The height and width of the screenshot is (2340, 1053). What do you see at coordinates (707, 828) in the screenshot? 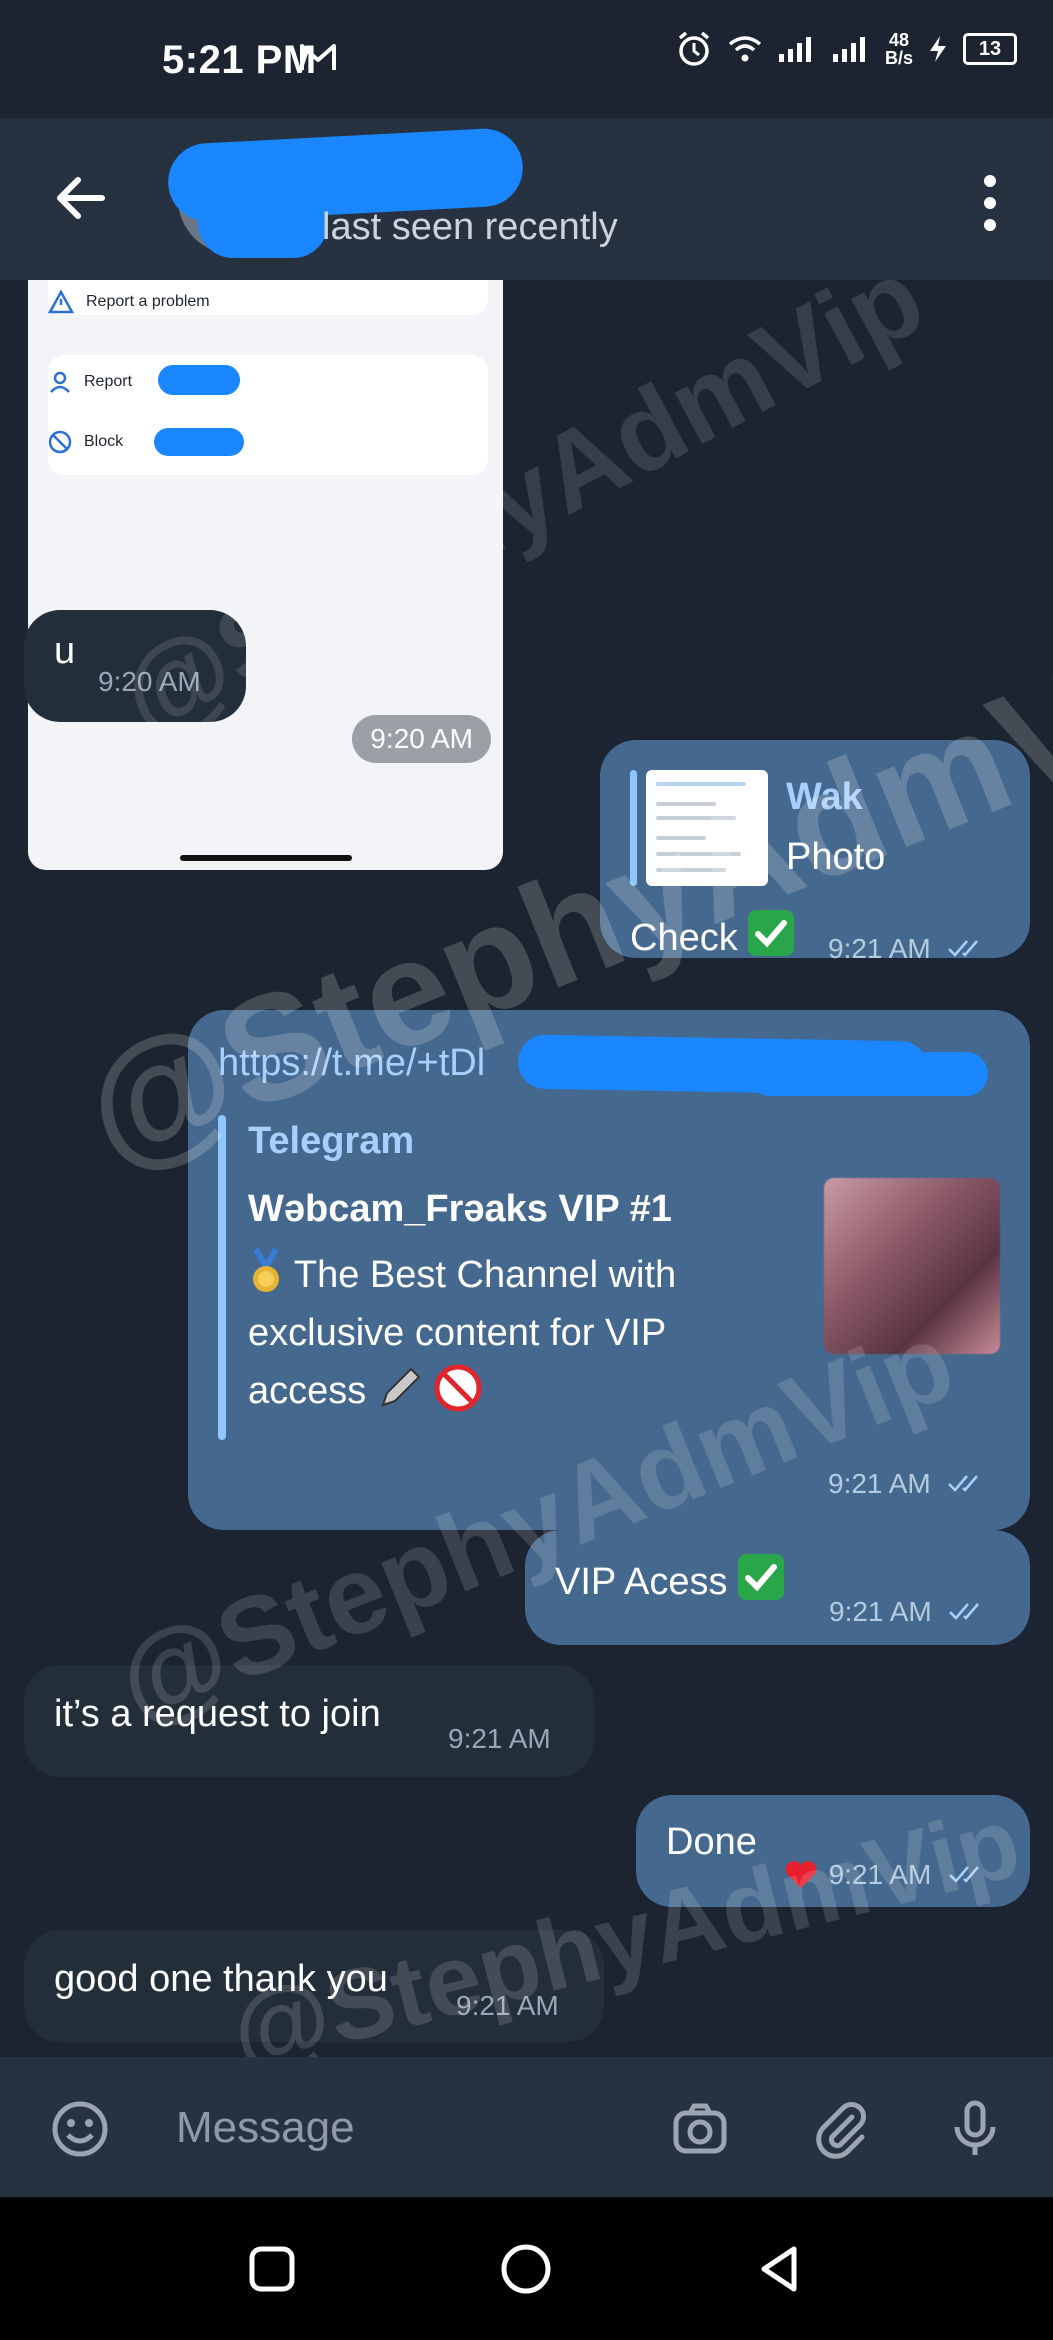
I see `reply-thumbnail` at bounding box center [707, 828].